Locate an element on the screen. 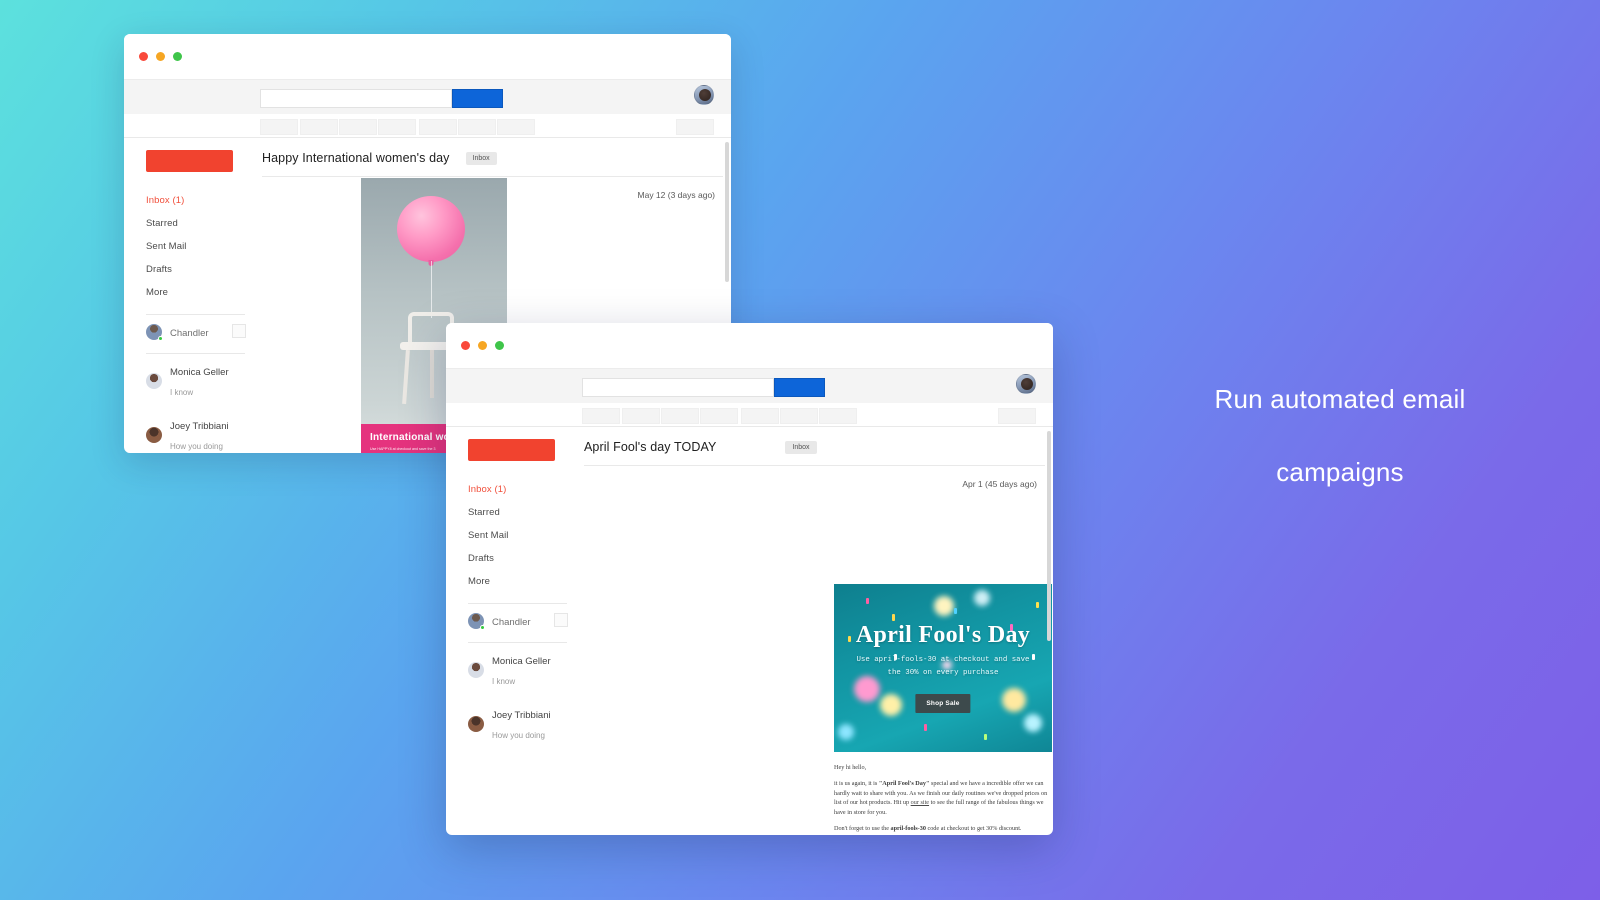 This screenshot has height=900, width=1600. mail-header: April Fool's day TODAY Inbox is located at coordinates (818, 447).